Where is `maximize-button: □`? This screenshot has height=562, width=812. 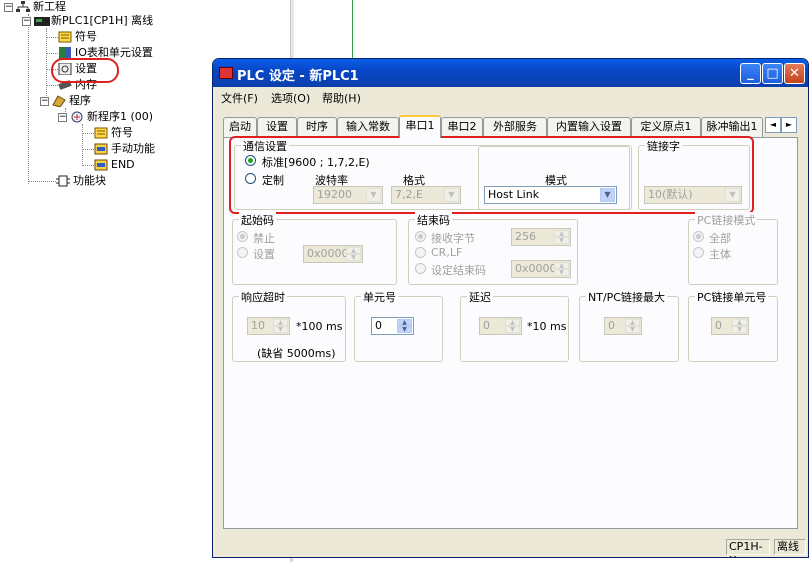
maximize-button: □ is located at coordinates (772, 73).